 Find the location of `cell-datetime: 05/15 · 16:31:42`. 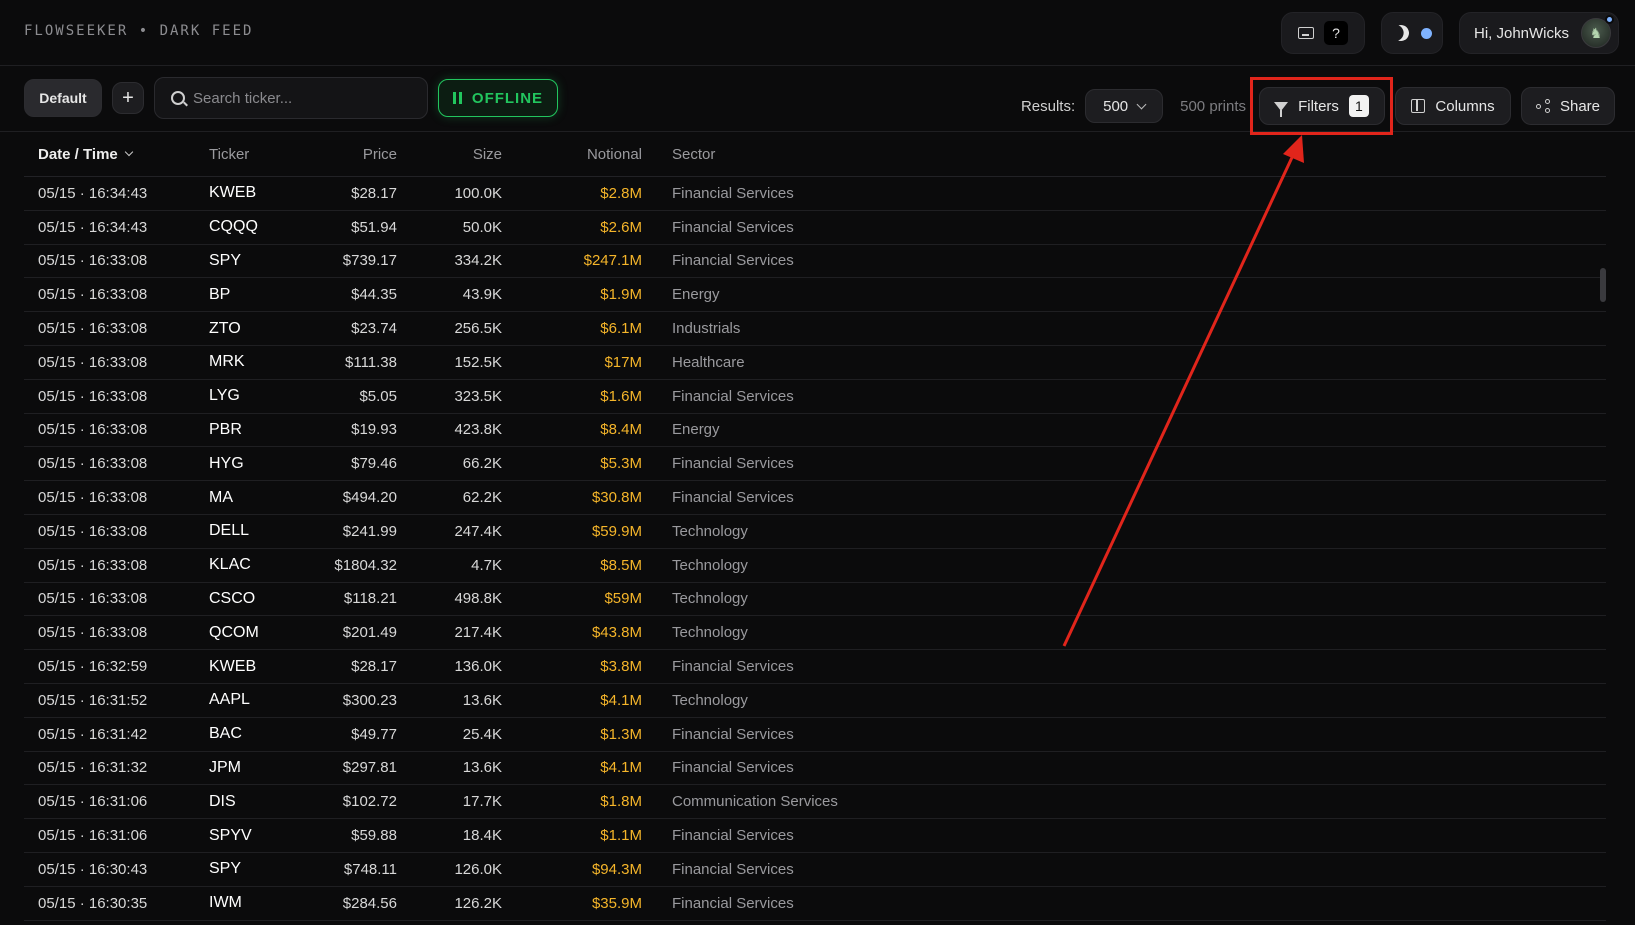

cell-datetime: 05/15 · 16:31:42 is located at coordinates (93, 734).